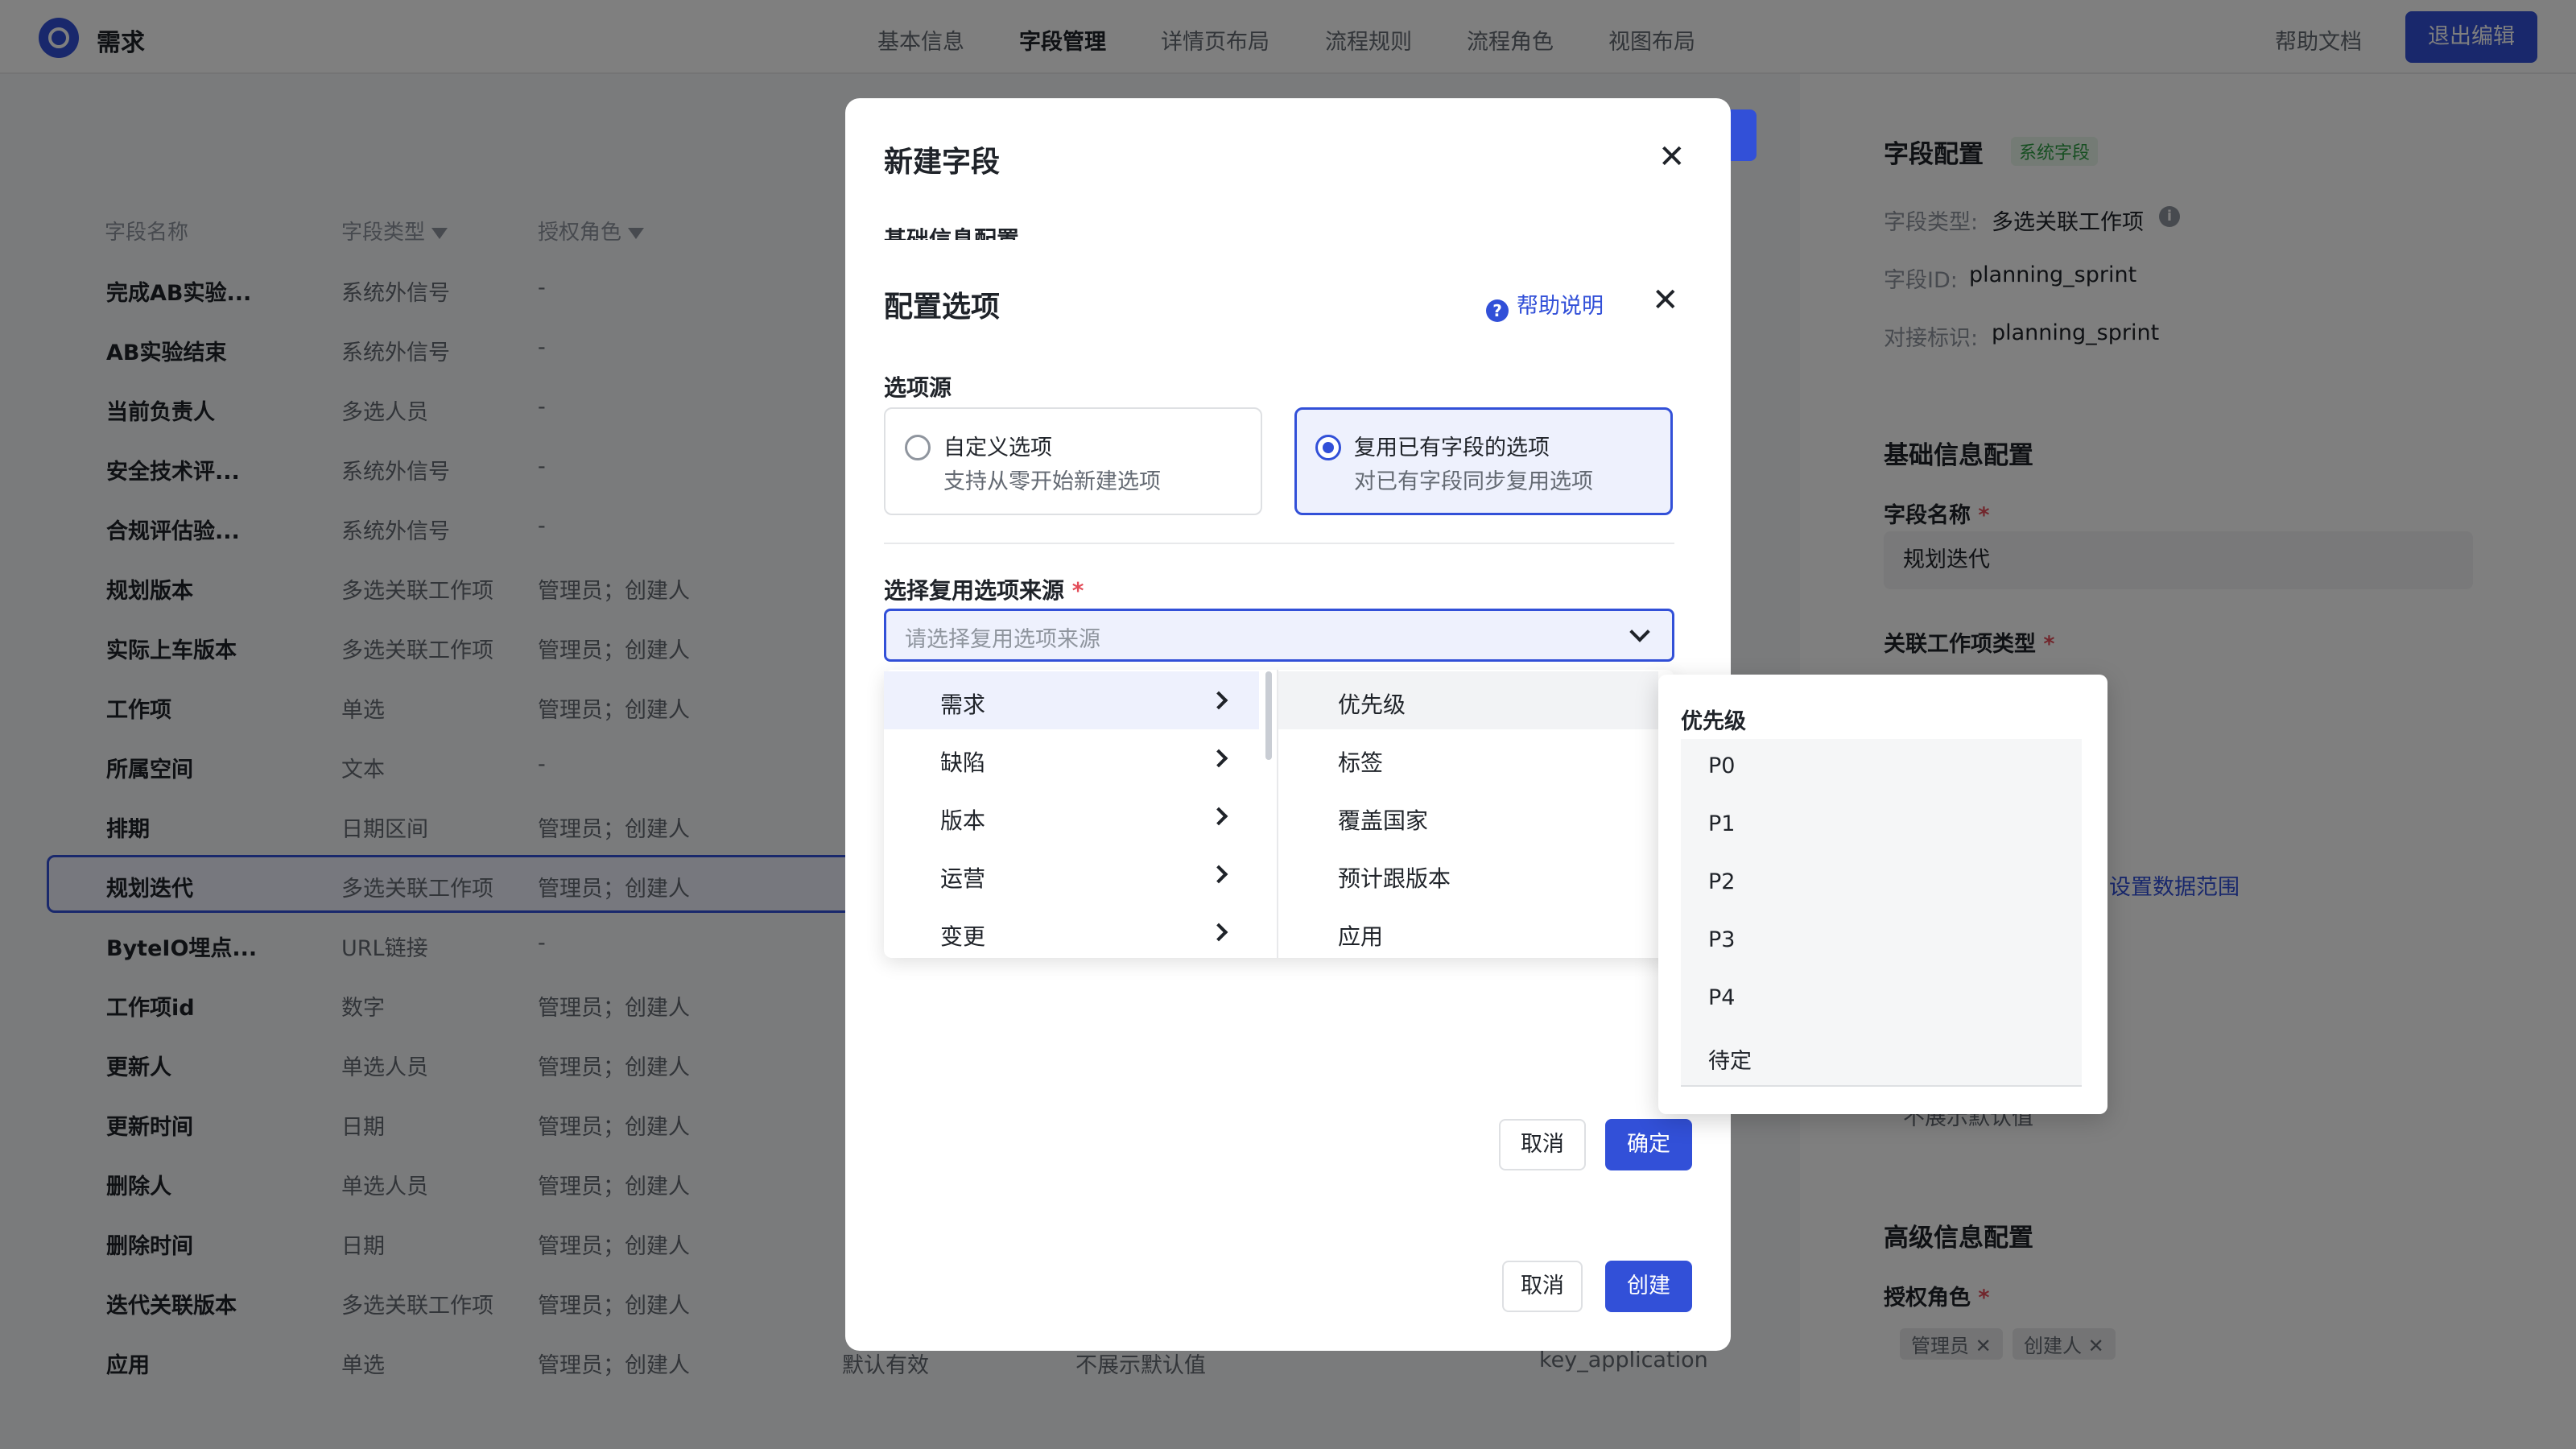  What do you see at coordinates (1360, 935) in the screenshot?
I see `cascader-level2-item: 应用` at bounding box center [1360, 935].